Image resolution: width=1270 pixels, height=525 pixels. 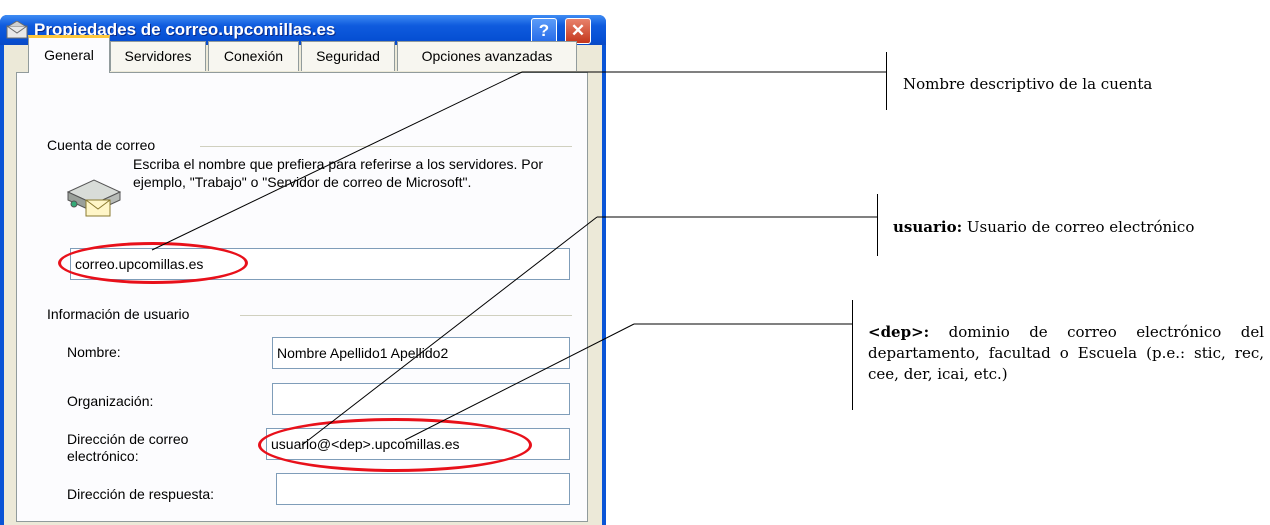 I want to click on user-annotation: usuario: Usuario de correo electrónico, so click(x=1043, y=227).